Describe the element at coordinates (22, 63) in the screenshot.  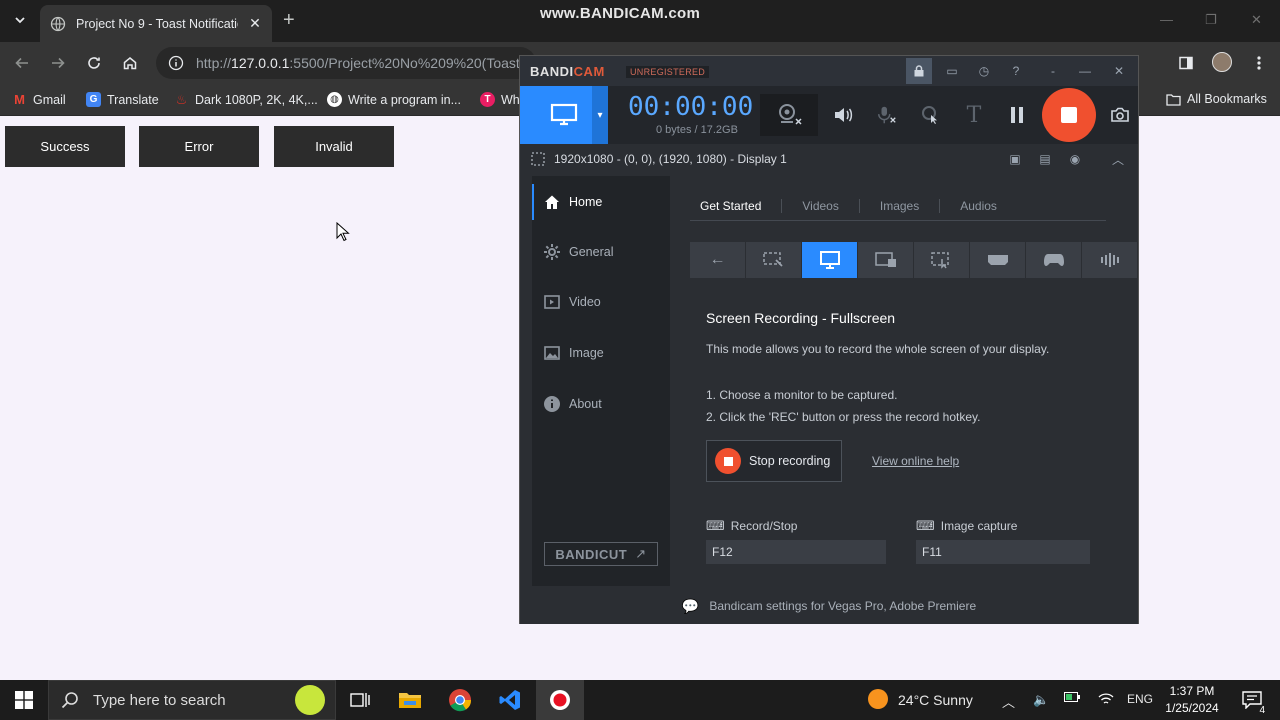
I see `back-button` at that location.